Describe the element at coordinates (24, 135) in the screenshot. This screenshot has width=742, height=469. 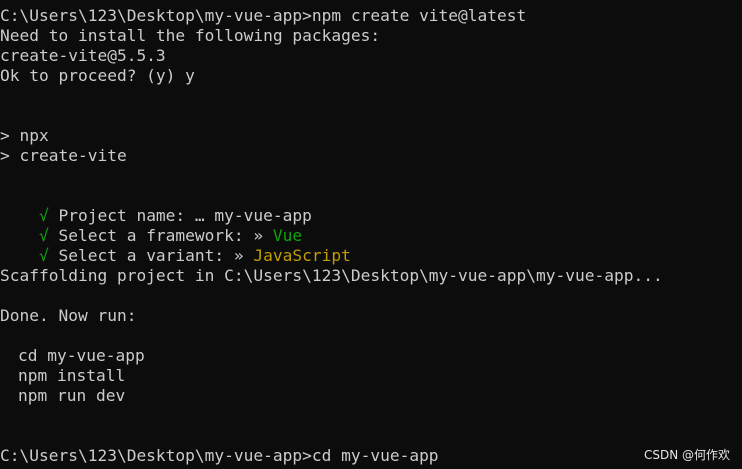
I see `npx-line: > npx` at that location.